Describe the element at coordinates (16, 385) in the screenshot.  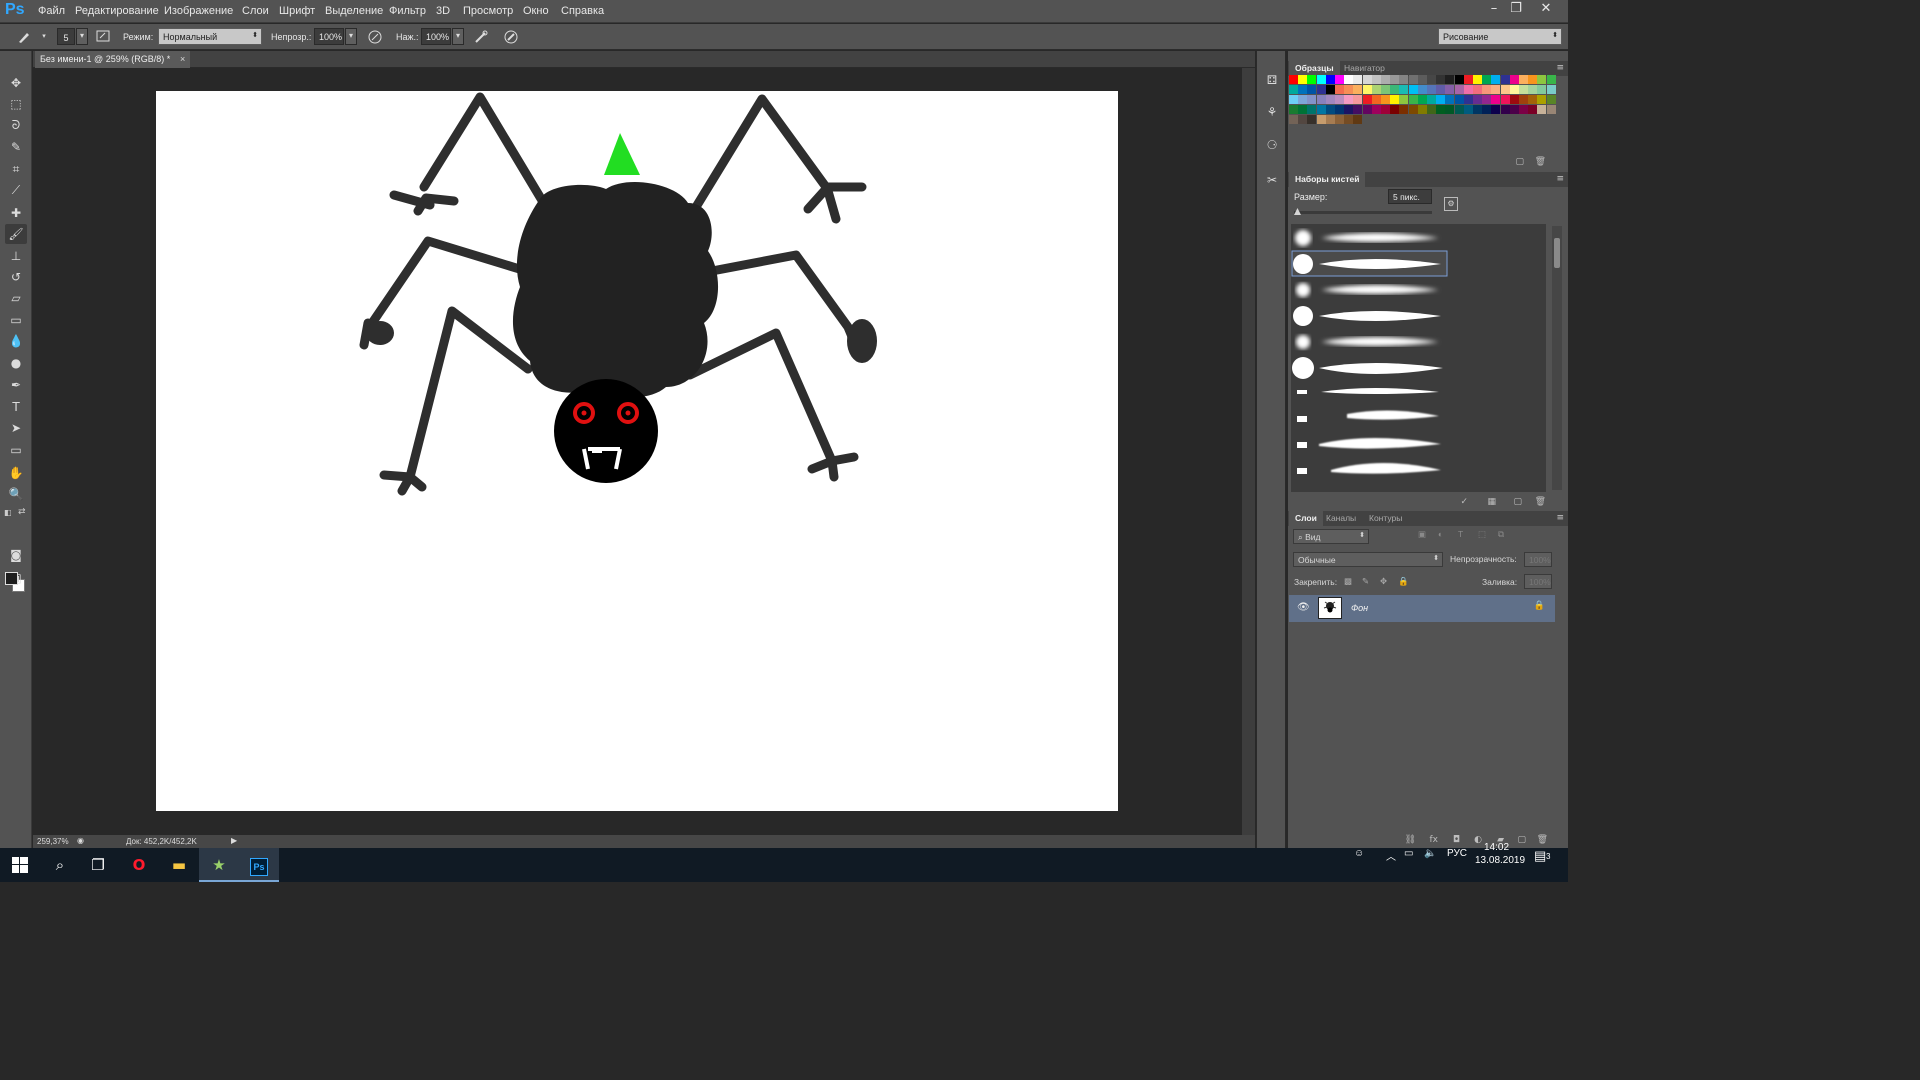
I see `pen-tool-icon: ✒` at that location.